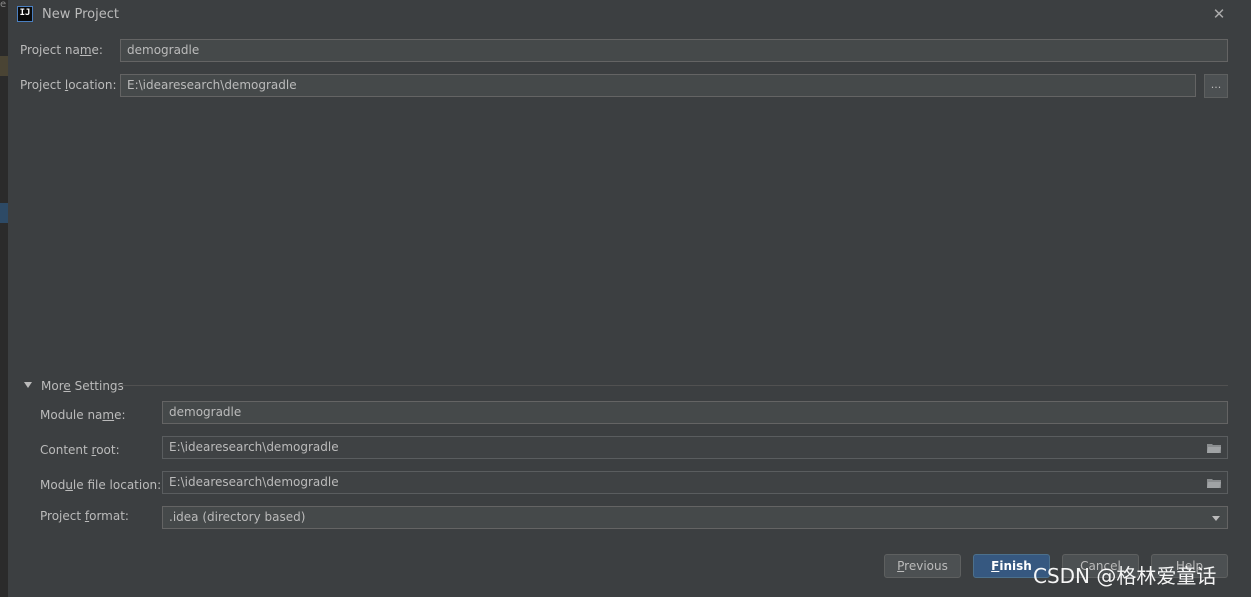 The width and height of the screenshot is (1251, 597). I want to click on project-format-select: .idea (directory based), so click(695, 517).